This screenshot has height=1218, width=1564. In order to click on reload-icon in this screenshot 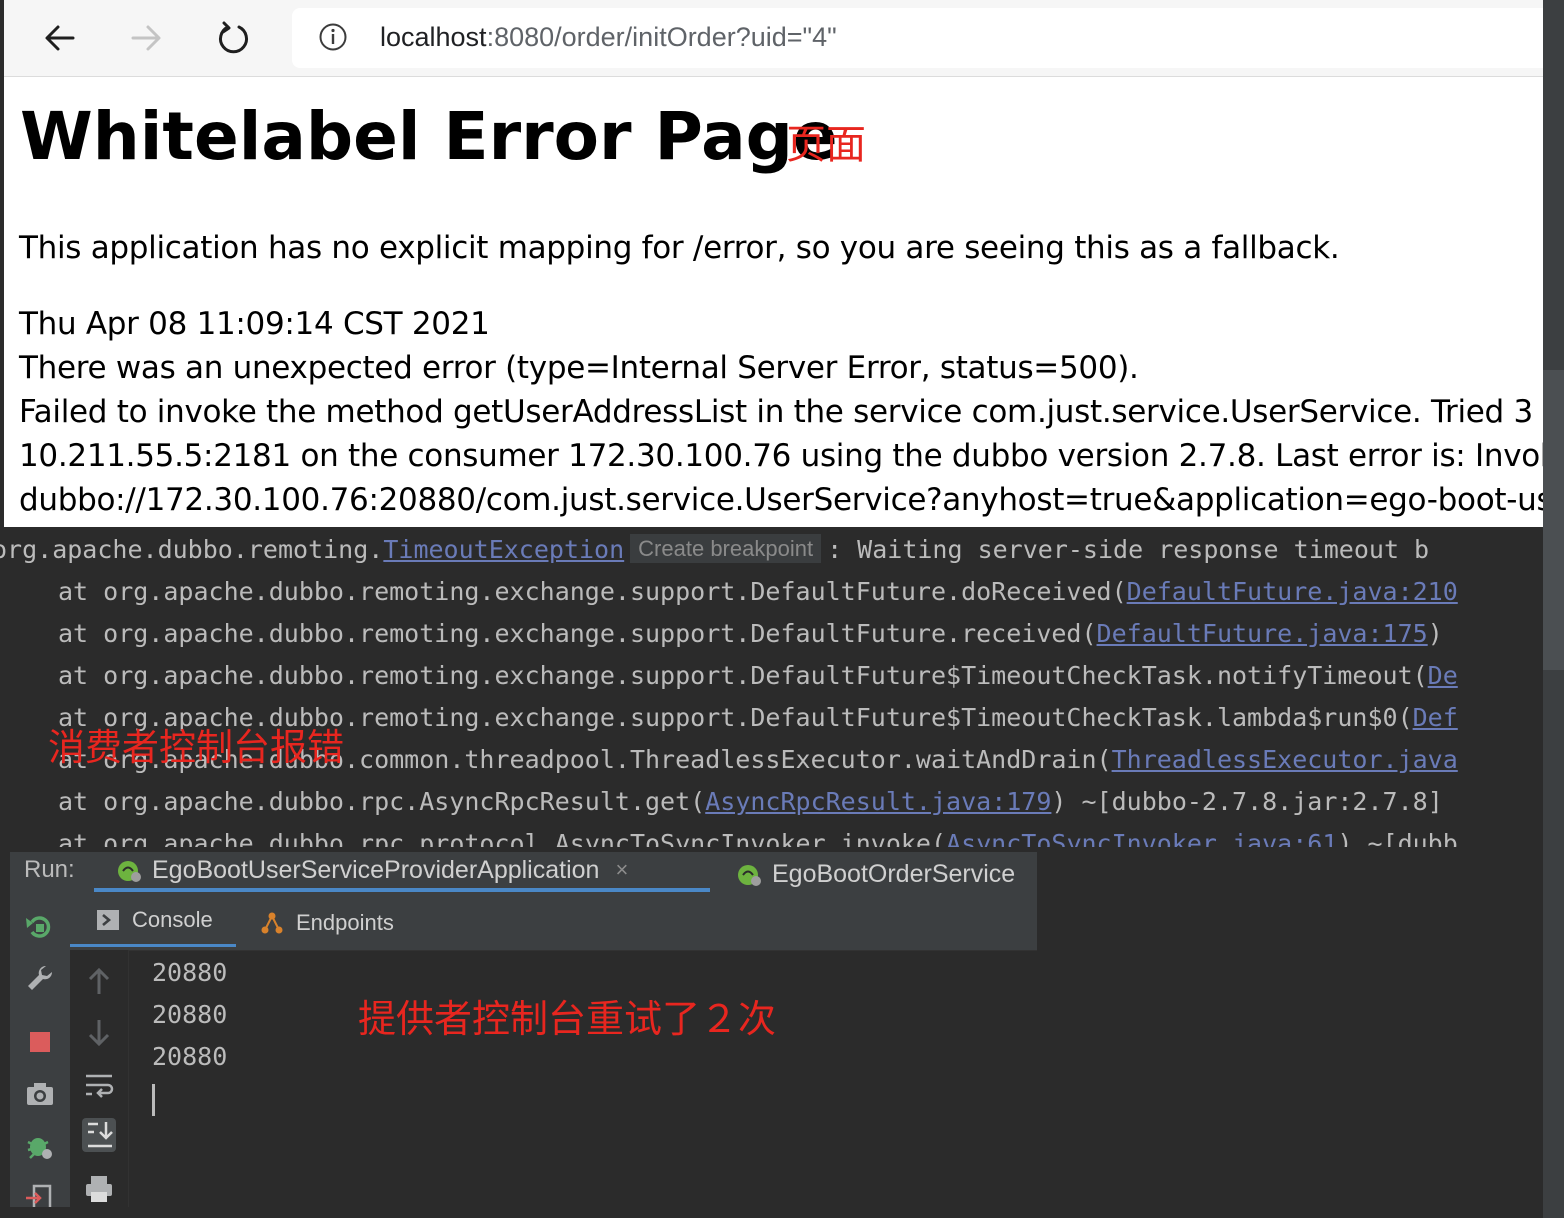, I will do `click(233, 37)`.